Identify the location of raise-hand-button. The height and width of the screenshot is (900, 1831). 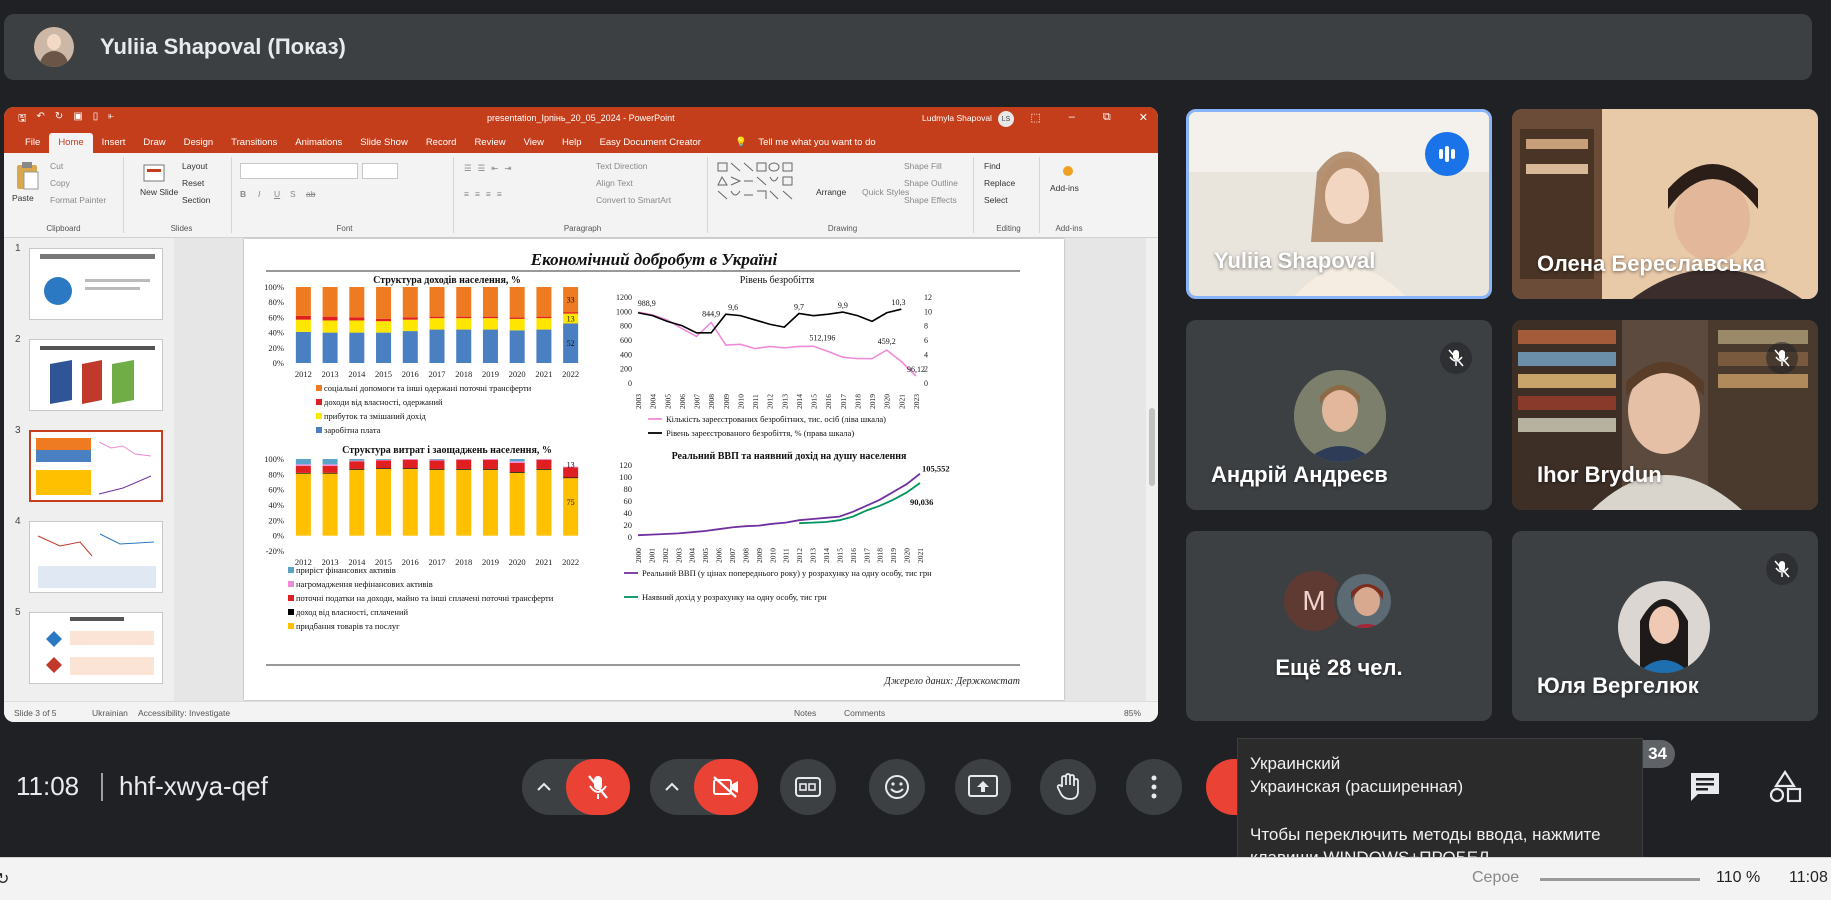
(1068, 787).